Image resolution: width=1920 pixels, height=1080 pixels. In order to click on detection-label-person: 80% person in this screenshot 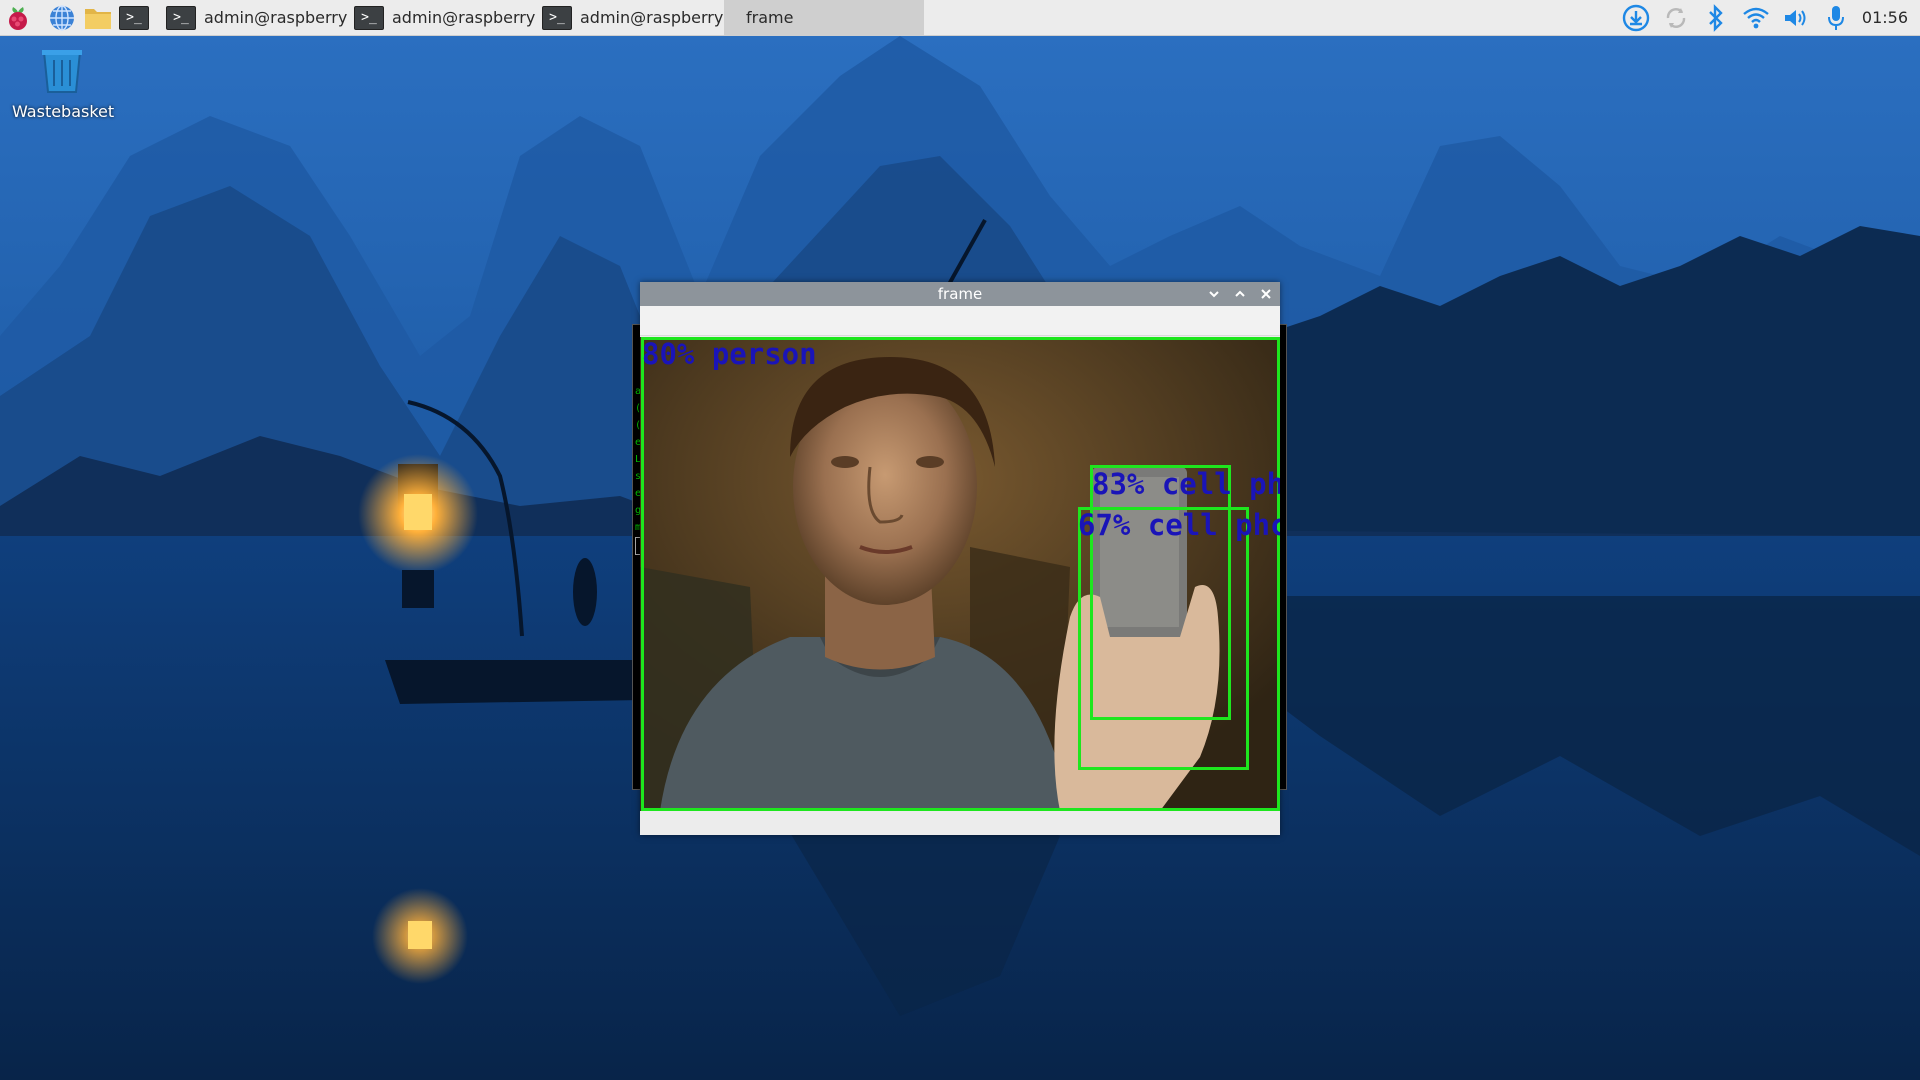, I will do `click(729, 354)`.